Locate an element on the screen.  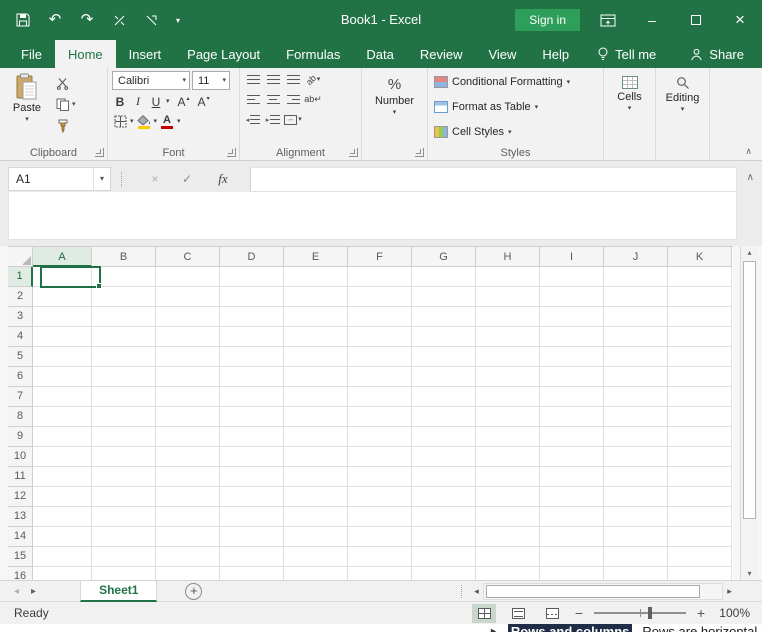
scroll-left-icon: ◂ is located at coordinates (476, 591).